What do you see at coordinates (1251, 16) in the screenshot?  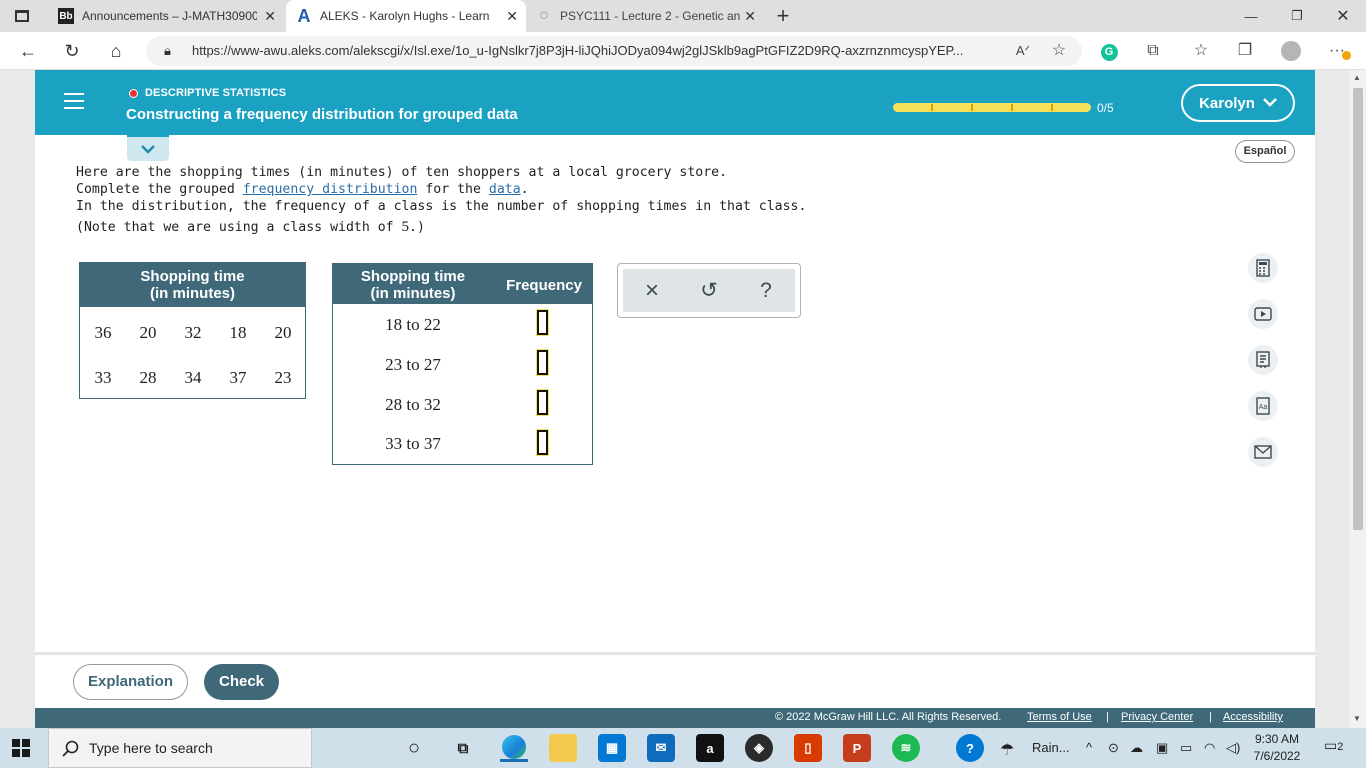 I see `minimize-button: —` at bounding box center [1251, 16].